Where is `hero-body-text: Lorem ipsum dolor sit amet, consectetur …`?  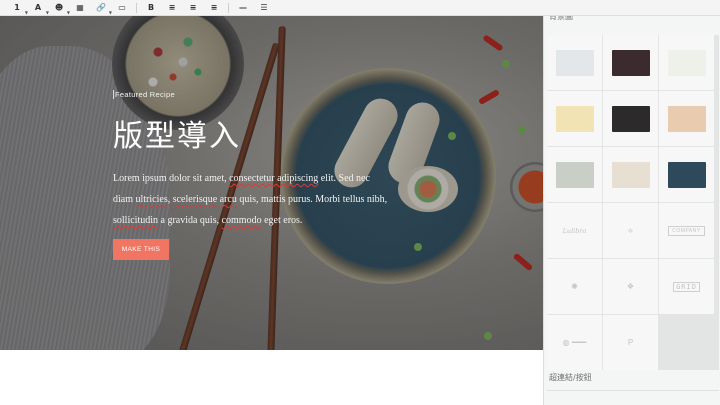 hero-body-text: Lorem ipsum dolor sit amet, consectetur … is located at coordinates (252, 199).